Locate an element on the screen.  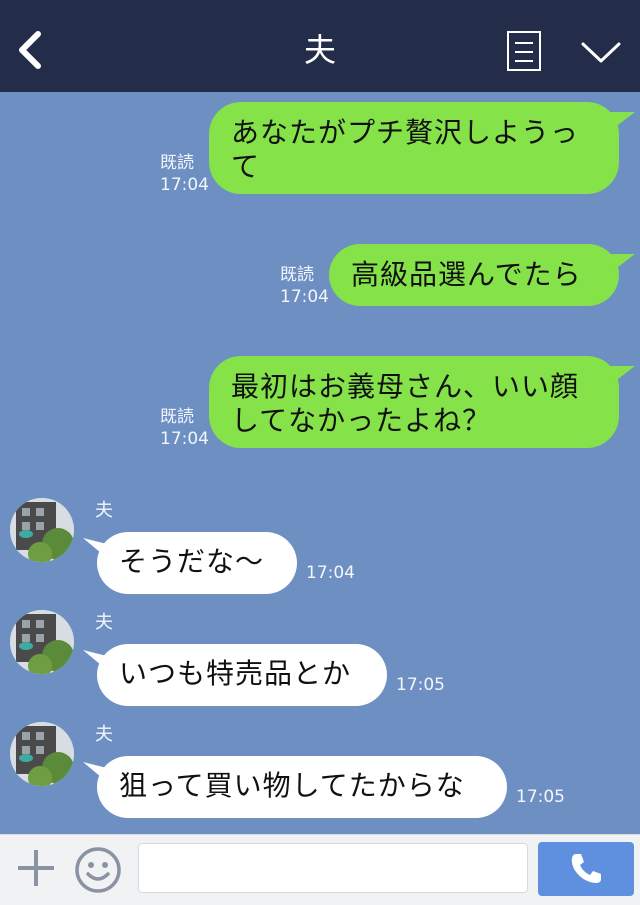
sent-message-bubble: 高級品選んでたら is located at coordinates (474, 275).